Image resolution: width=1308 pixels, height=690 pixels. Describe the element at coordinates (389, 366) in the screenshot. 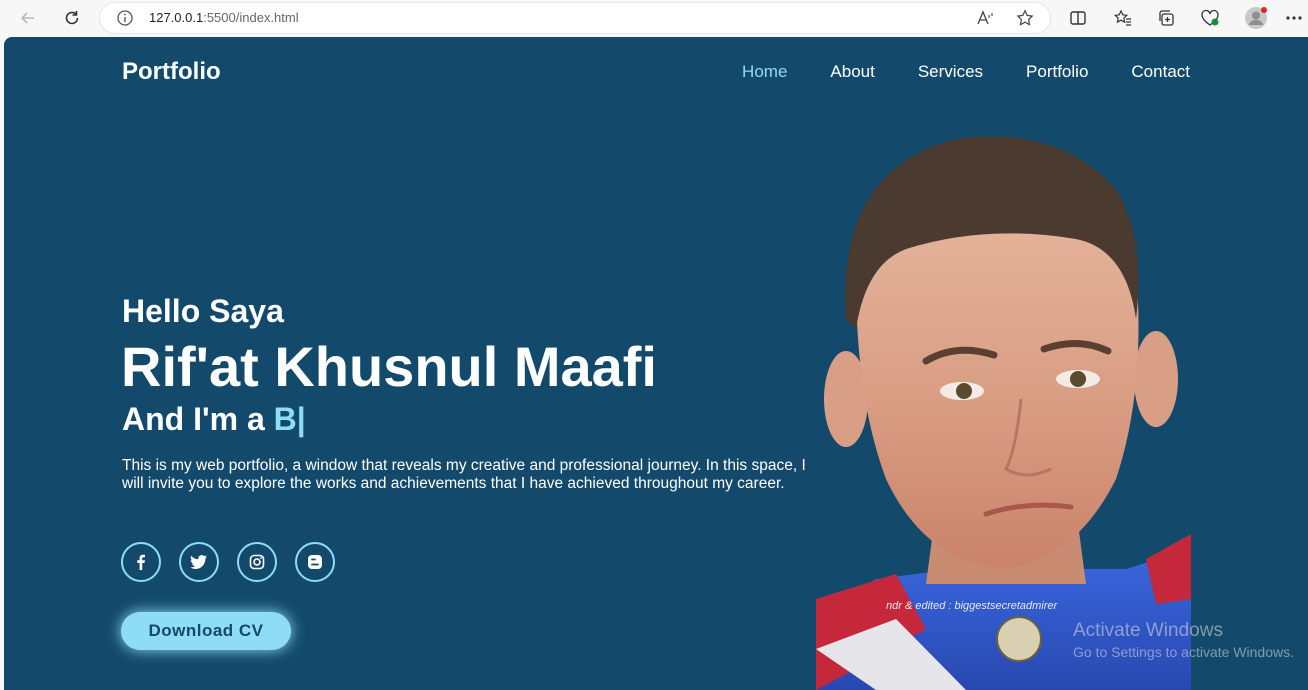

I see `hero-name: Rif'at Khusnul Maafi` at that location.